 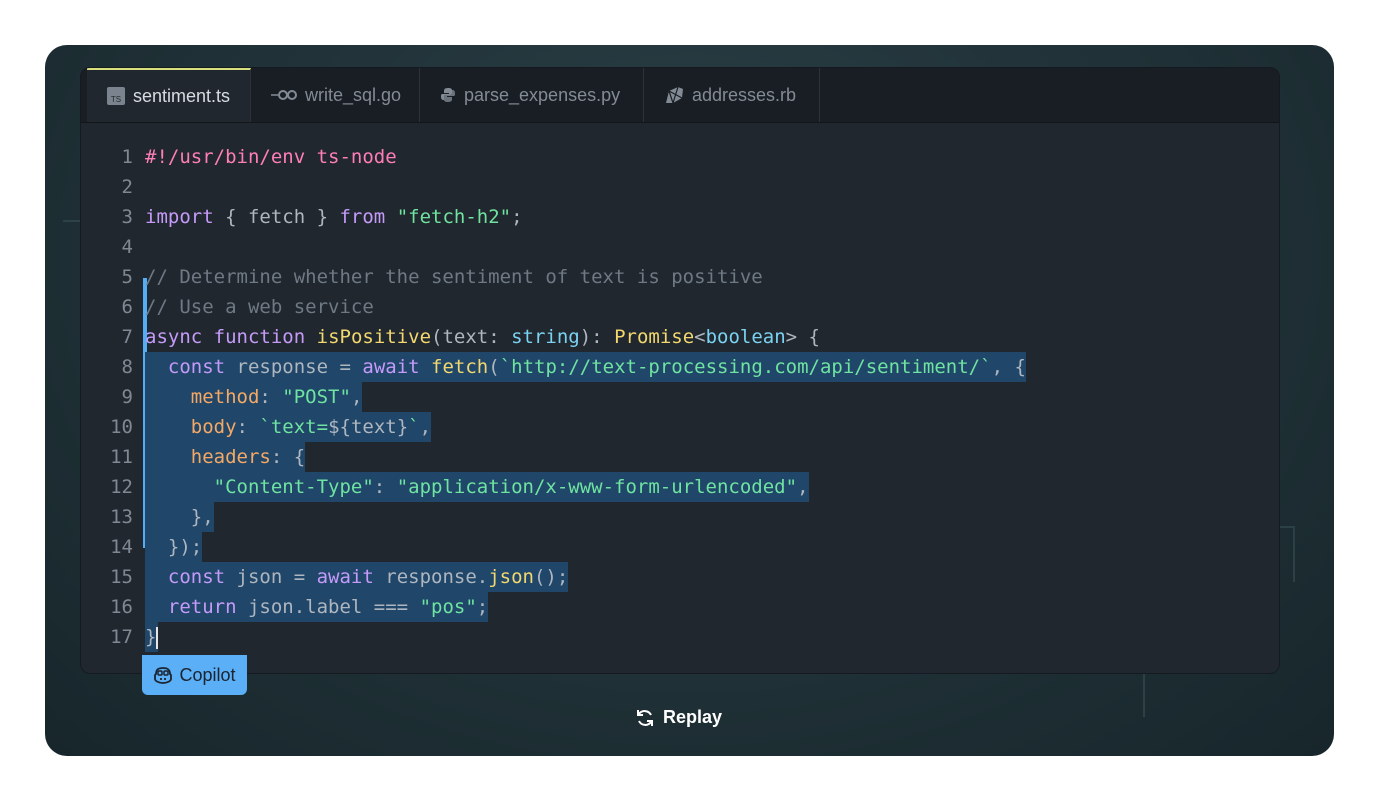 What do you see at coordinates (116, 99) in the screenshot?
I see `ts-badge-text: TS` at bounding box center [116, 99].